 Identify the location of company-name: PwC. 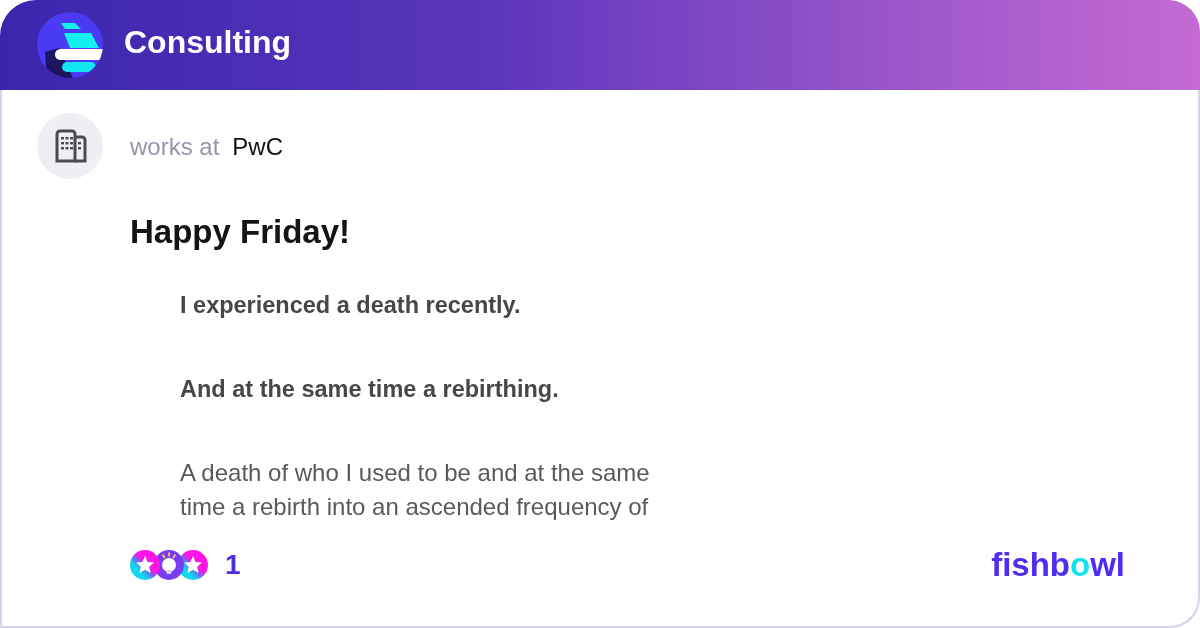
(258, 147).